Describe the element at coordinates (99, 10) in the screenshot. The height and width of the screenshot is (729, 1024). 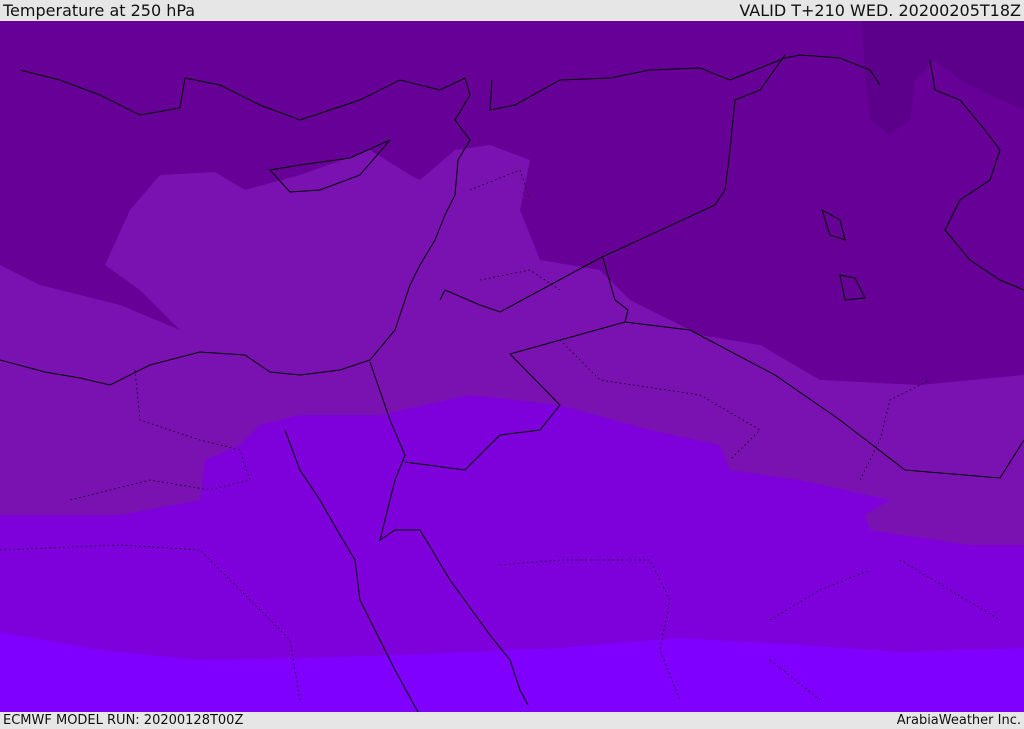
I see `map-title: Temperature at 250 hPa` at that location.